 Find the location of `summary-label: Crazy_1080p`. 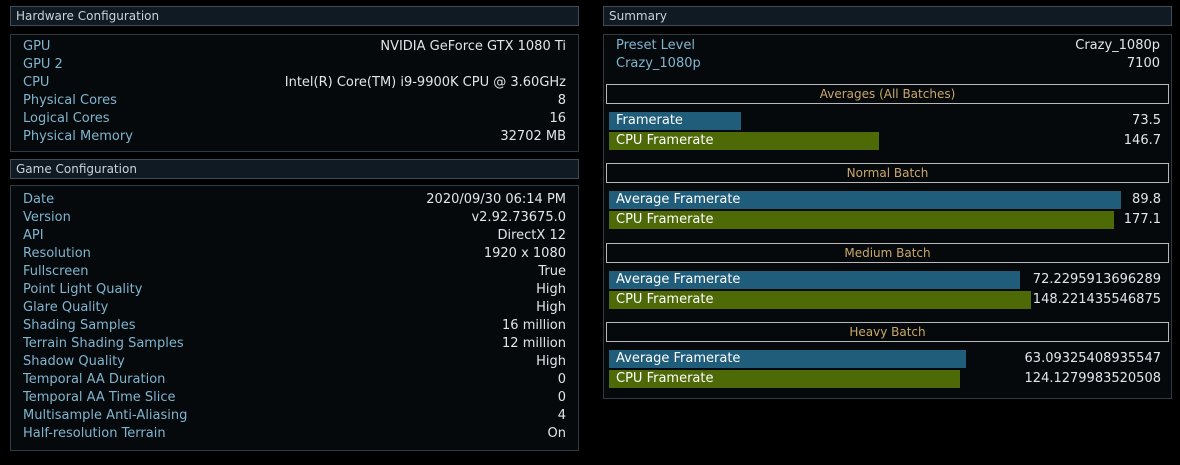

summary-label: Crazy_1080p is located at coordinates (658, 63).